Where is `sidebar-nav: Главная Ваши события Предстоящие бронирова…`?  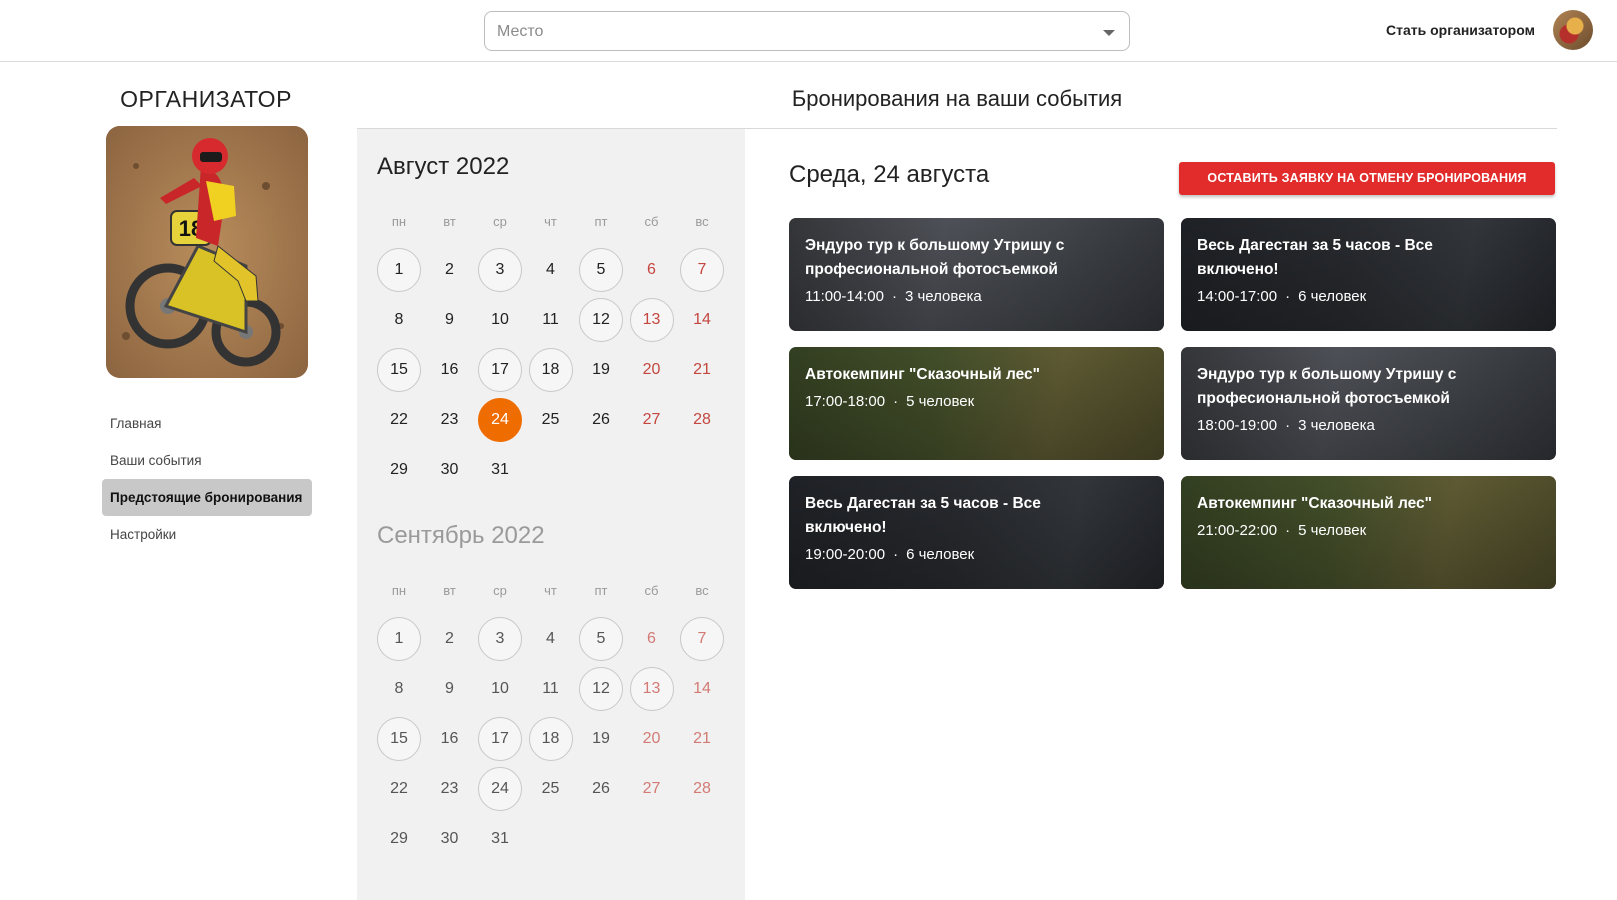 sidebar-nav: Главная Ваши события Предстоящие бронирова… is located at coordinates (207, 479).